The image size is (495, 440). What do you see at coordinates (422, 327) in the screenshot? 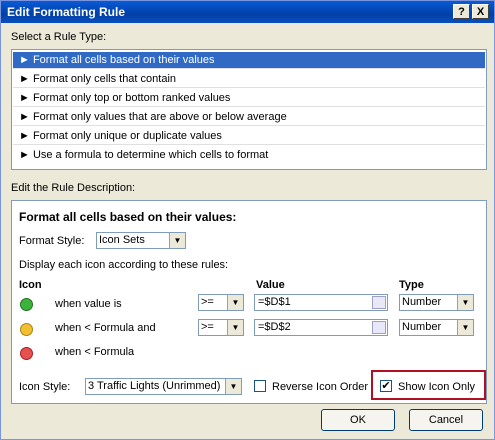
I see `rule-2-type: Number` at bounding box center [422, 327].